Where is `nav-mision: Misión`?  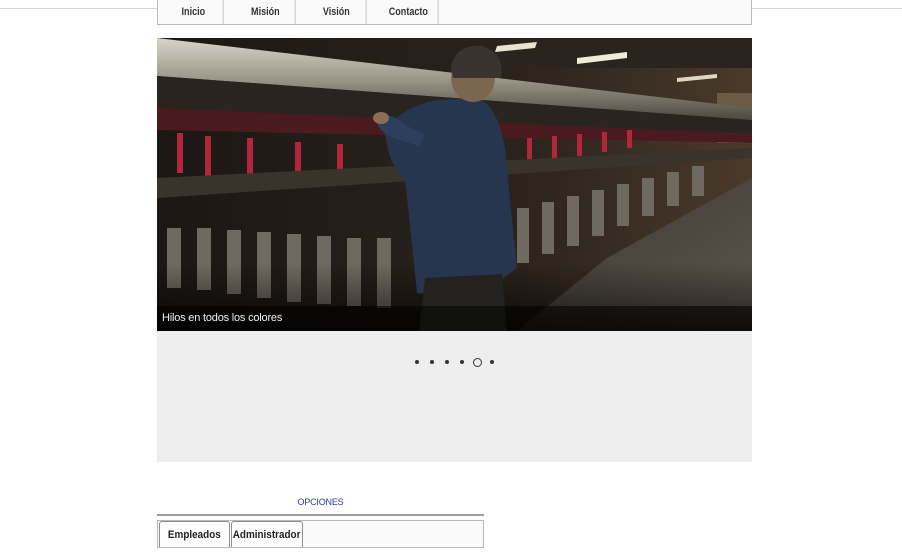 nav-mision: Misión is located at coordinates (265, 12).